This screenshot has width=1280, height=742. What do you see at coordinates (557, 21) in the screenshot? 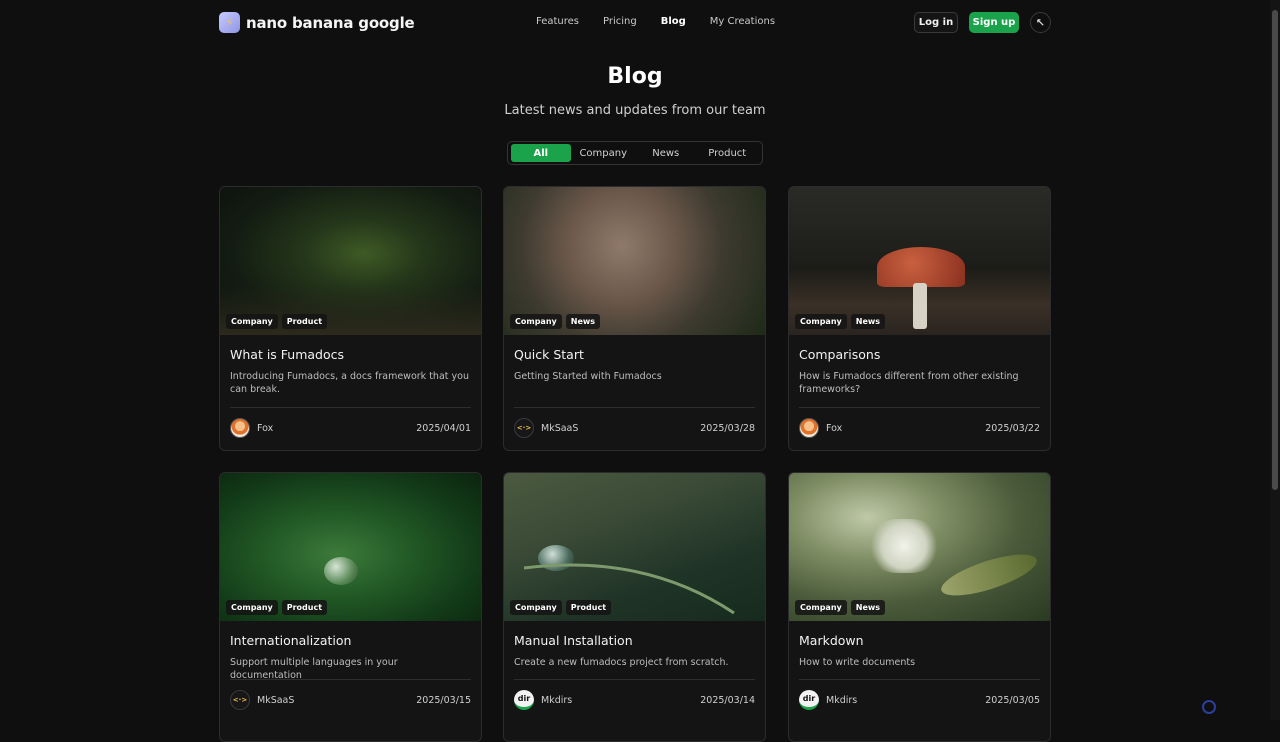
I see `nav-item-features: Features` at bounding box center [557, 21].